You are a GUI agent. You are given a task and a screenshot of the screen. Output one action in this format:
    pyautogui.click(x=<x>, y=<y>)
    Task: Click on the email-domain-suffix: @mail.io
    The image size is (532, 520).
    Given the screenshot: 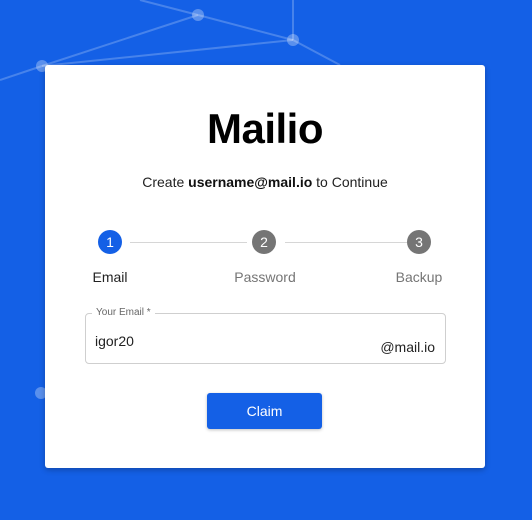 What is the action you would take?
    pyautogui.click(x=407, y=347)
    